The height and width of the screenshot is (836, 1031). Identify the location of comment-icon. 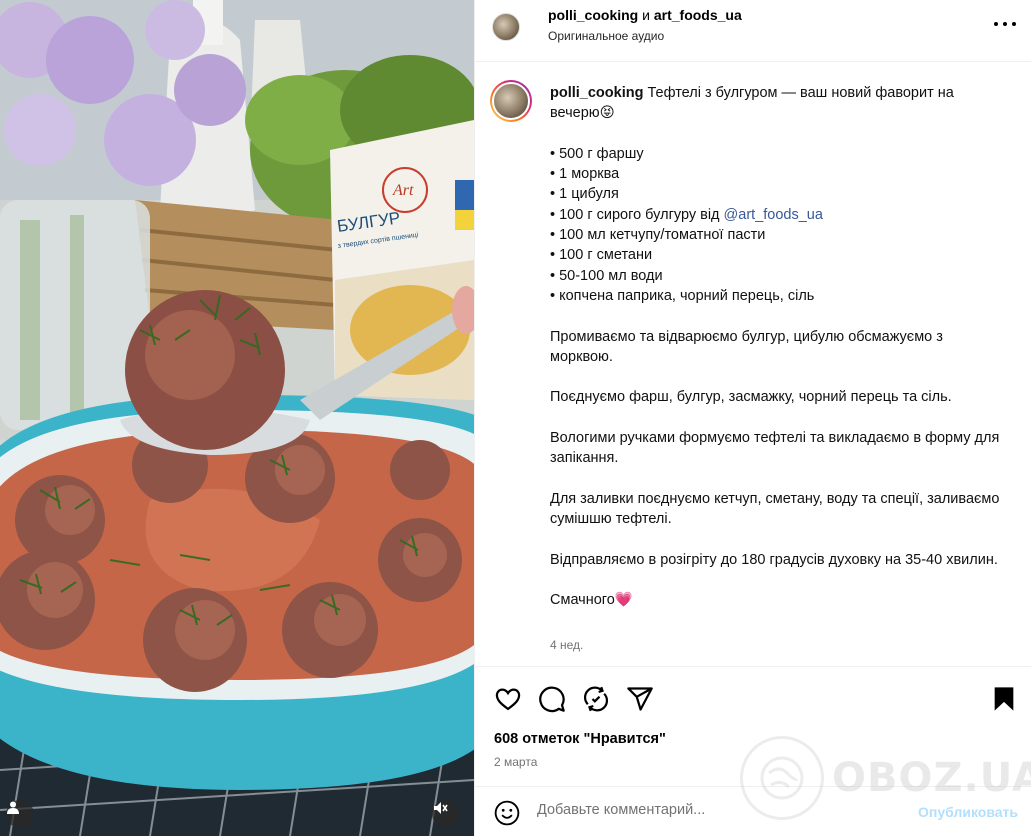
(552, 699).